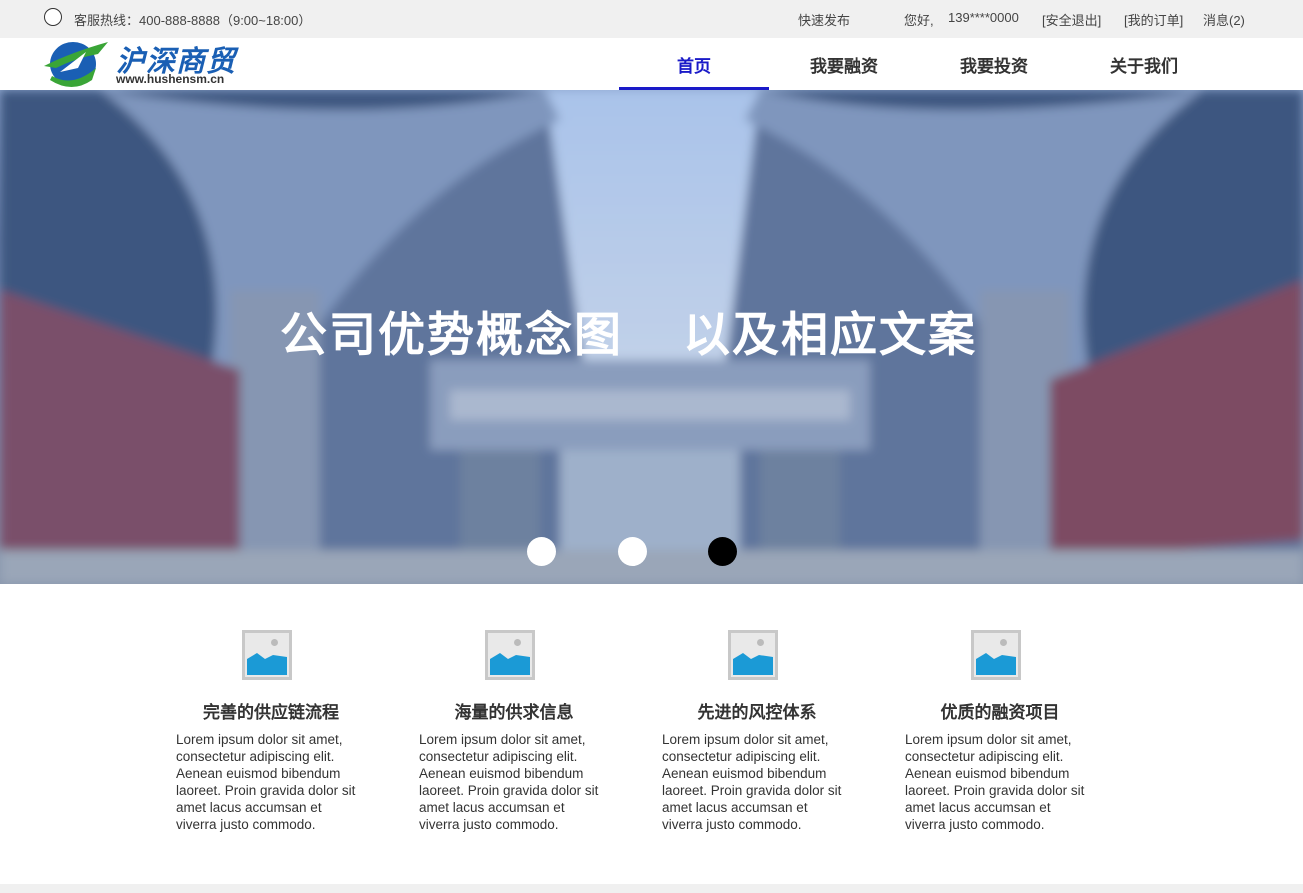 The height and width of the screenshot is (893, 1303). I want to click on greeting-text: 您好,, so click(919, 20).